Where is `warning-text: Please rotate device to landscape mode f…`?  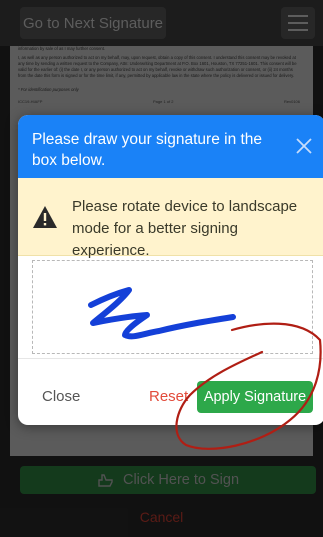
warning-text: Please rotate device to landscape mode f… is located at coordinates (185, 228).